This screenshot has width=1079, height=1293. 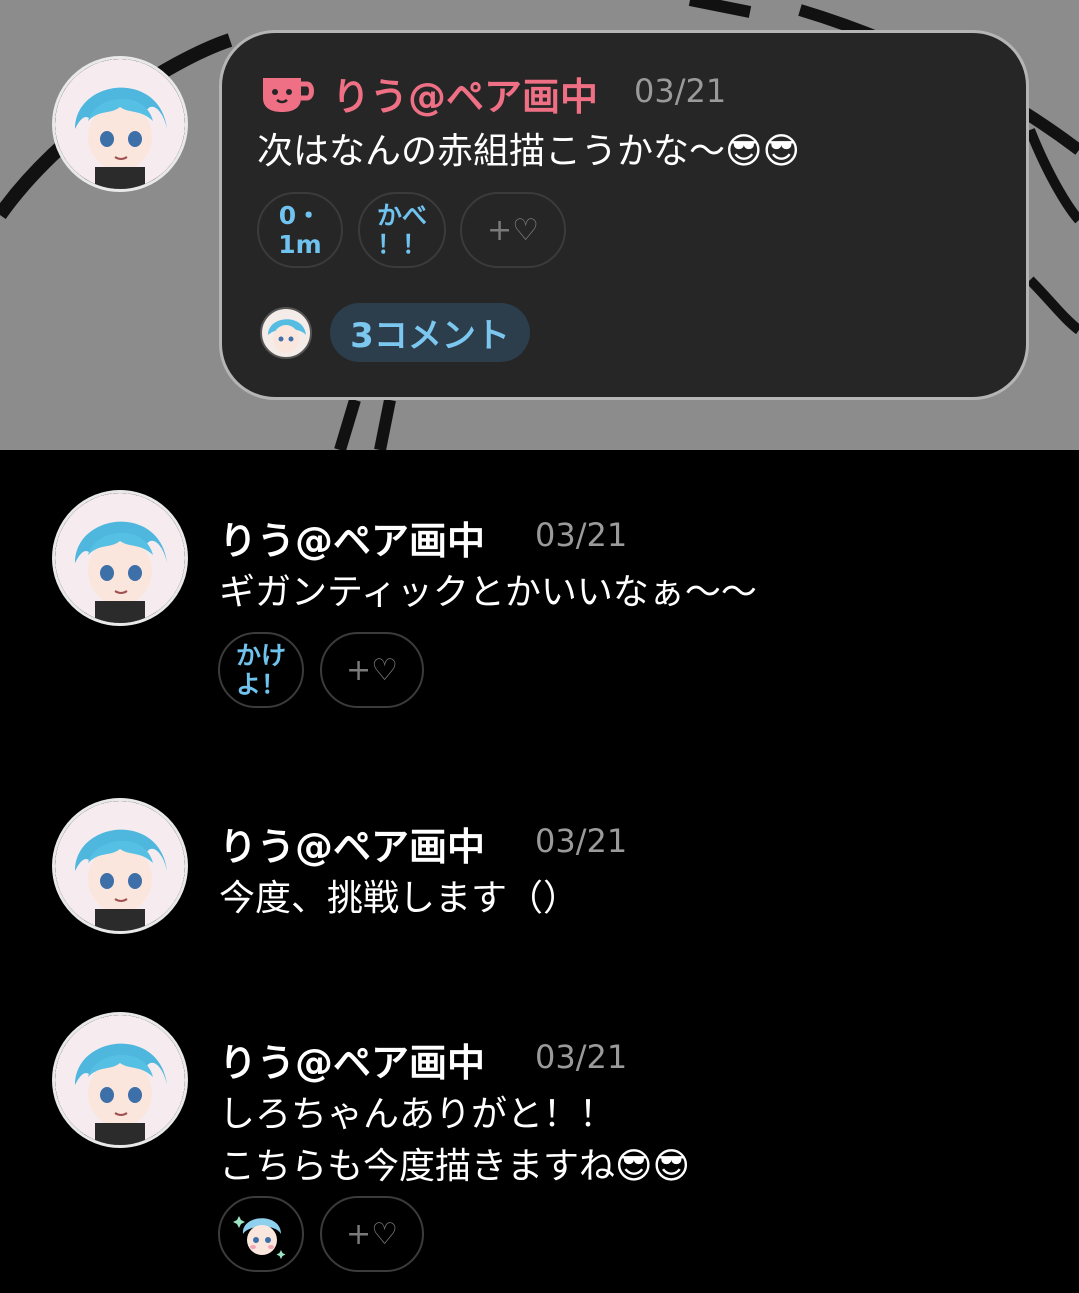 What do you see at coordinates (399, 898) in the screenshot?
I see `comment-text: 今度、挑戦します（）` at bounding box center [399, 898].